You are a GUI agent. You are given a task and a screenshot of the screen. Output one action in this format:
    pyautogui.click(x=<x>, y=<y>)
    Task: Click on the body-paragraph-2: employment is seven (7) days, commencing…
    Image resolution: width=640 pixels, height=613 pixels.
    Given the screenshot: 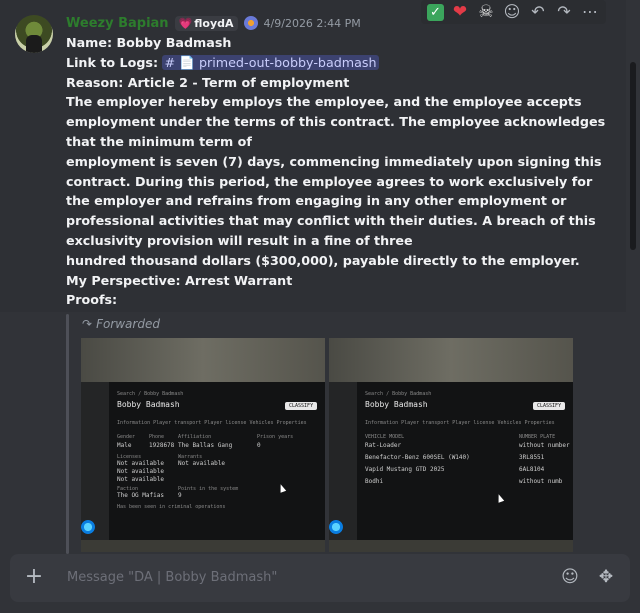 What is the action you would take?
    pyautogui.click(x=334, y=200)
    